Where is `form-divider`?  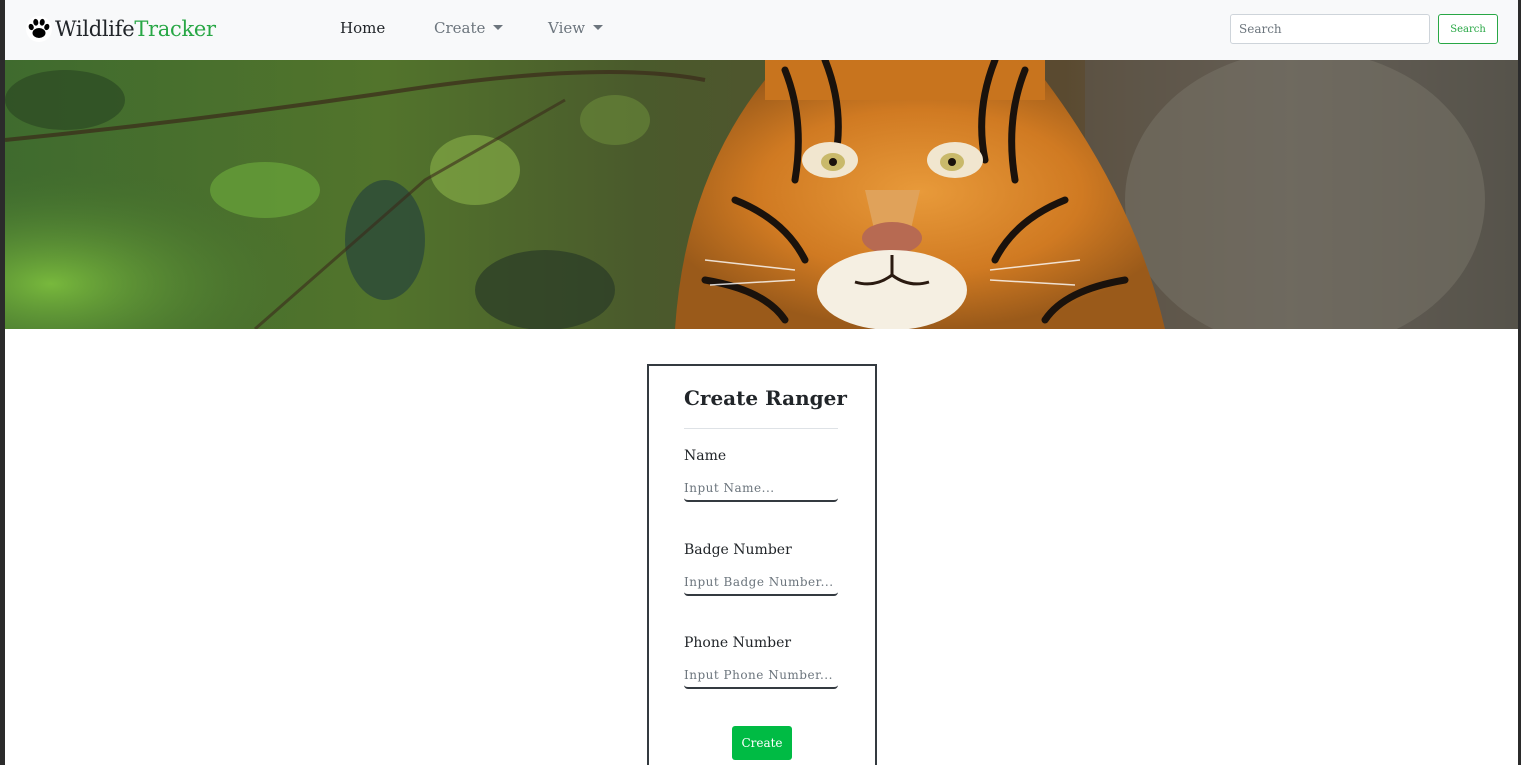 form-divider is located at coordinates (761, 428).